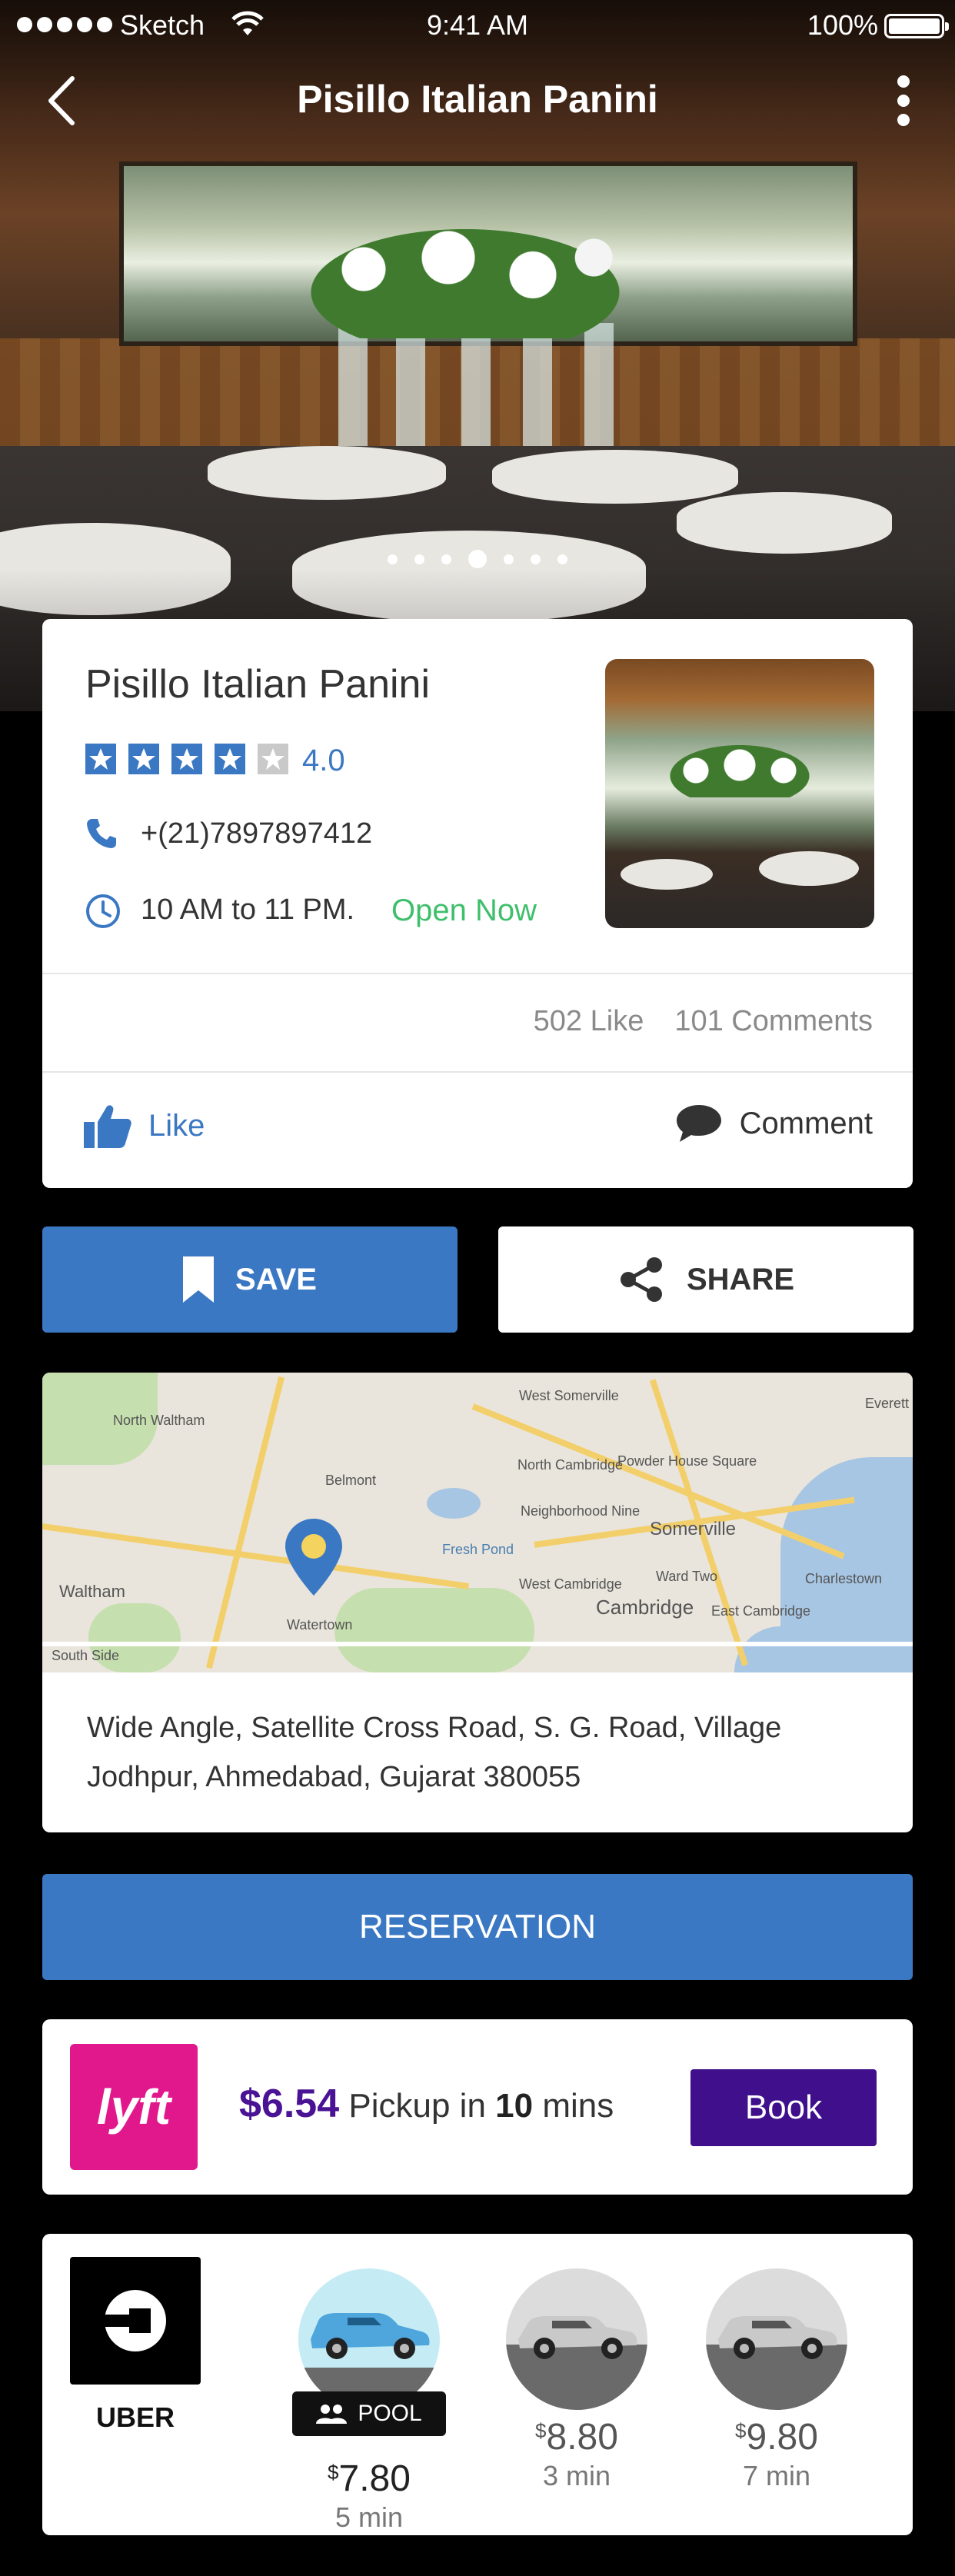 This screenshot has height=2576, width=955. I want to click on map-label: Waltham, so click(92, 1591).